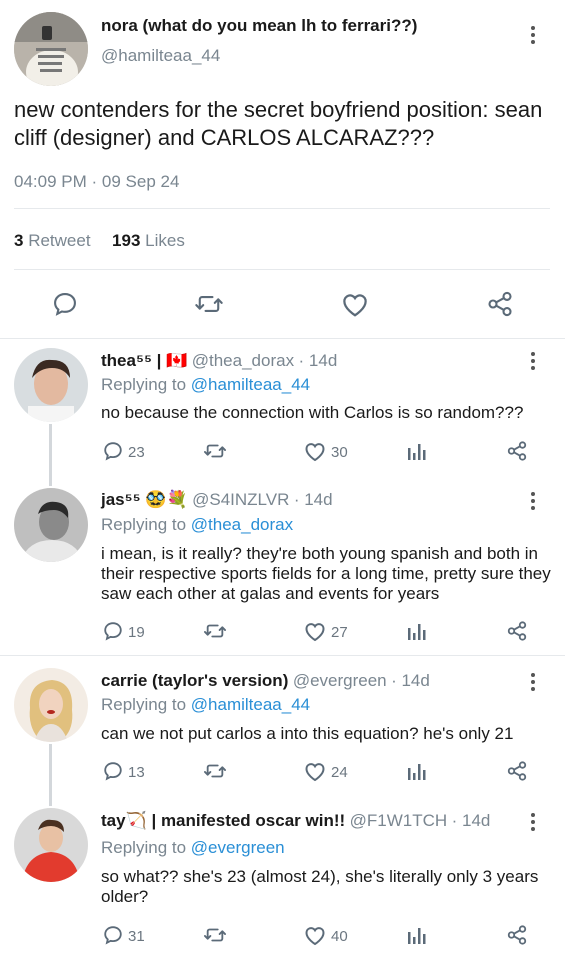  What do you see at coordinates (97, 181) in the screenshot?
I see `tweet-timestamp: 04:09 PM · 09 Sep 24` at bounding box center [97, 181].